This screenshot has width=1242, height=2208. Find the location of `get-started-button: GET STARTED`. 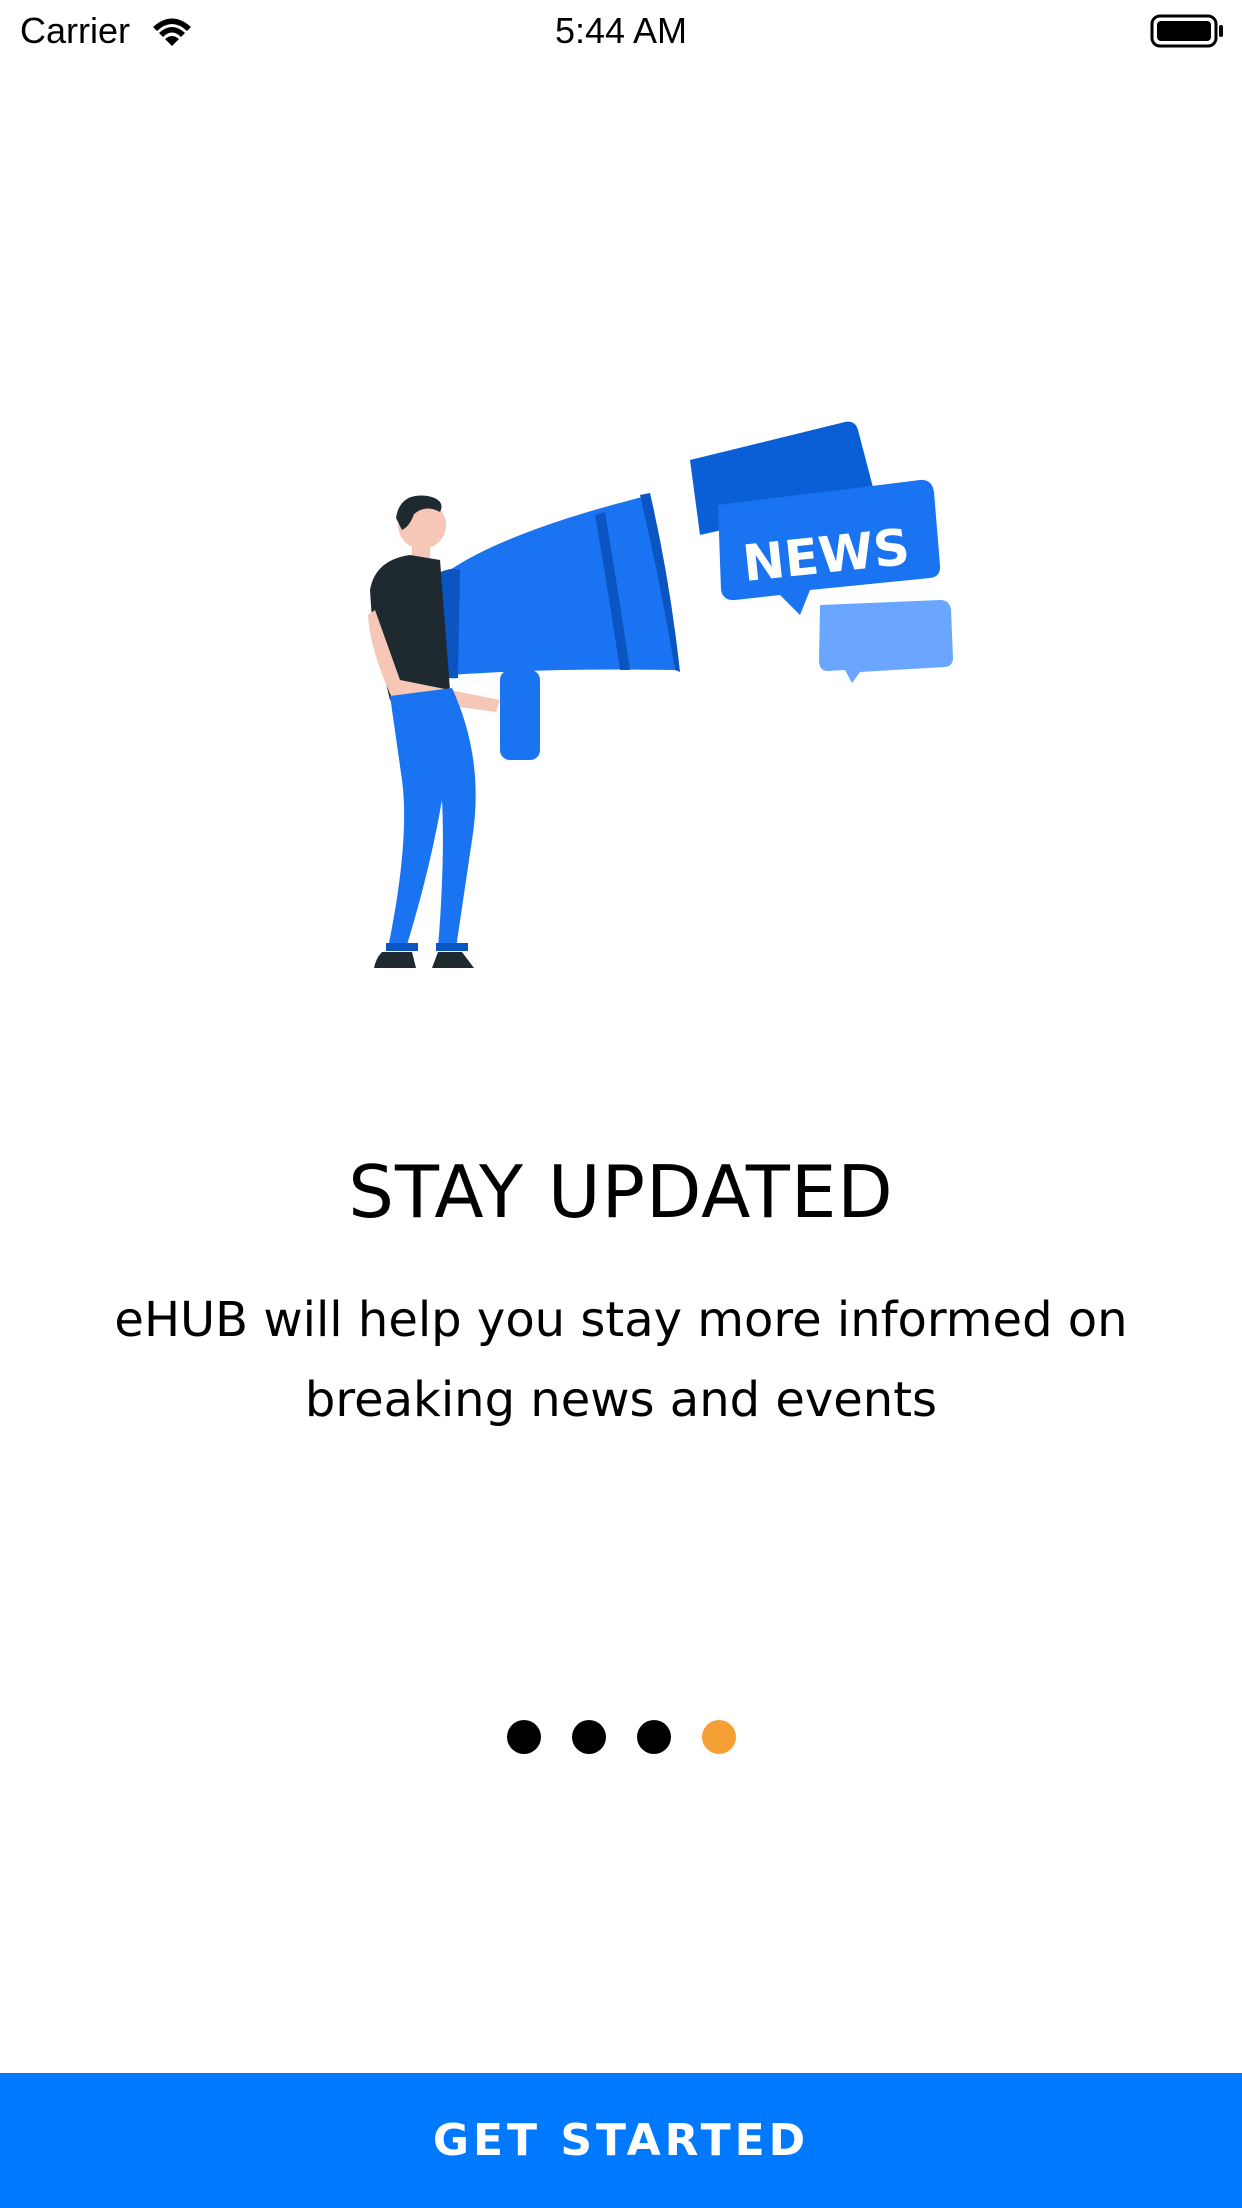

get-started-button: GET STARTED is located at coordinates (621, 2140).